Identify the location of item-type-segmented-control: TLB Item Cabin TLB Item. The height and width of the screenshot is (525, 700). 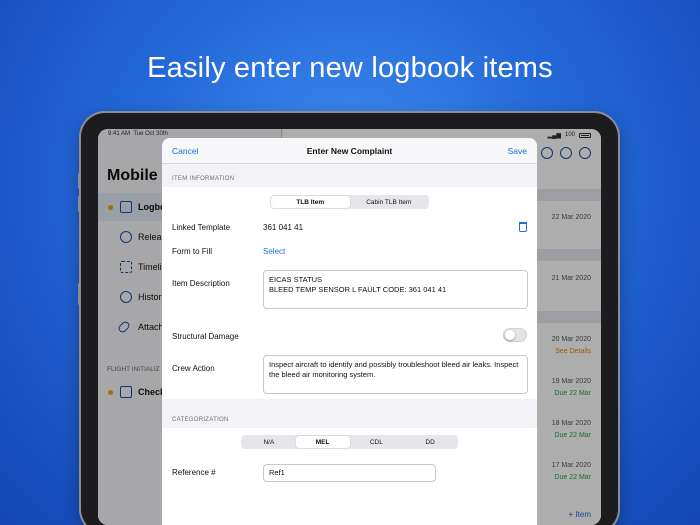
(349, 202).